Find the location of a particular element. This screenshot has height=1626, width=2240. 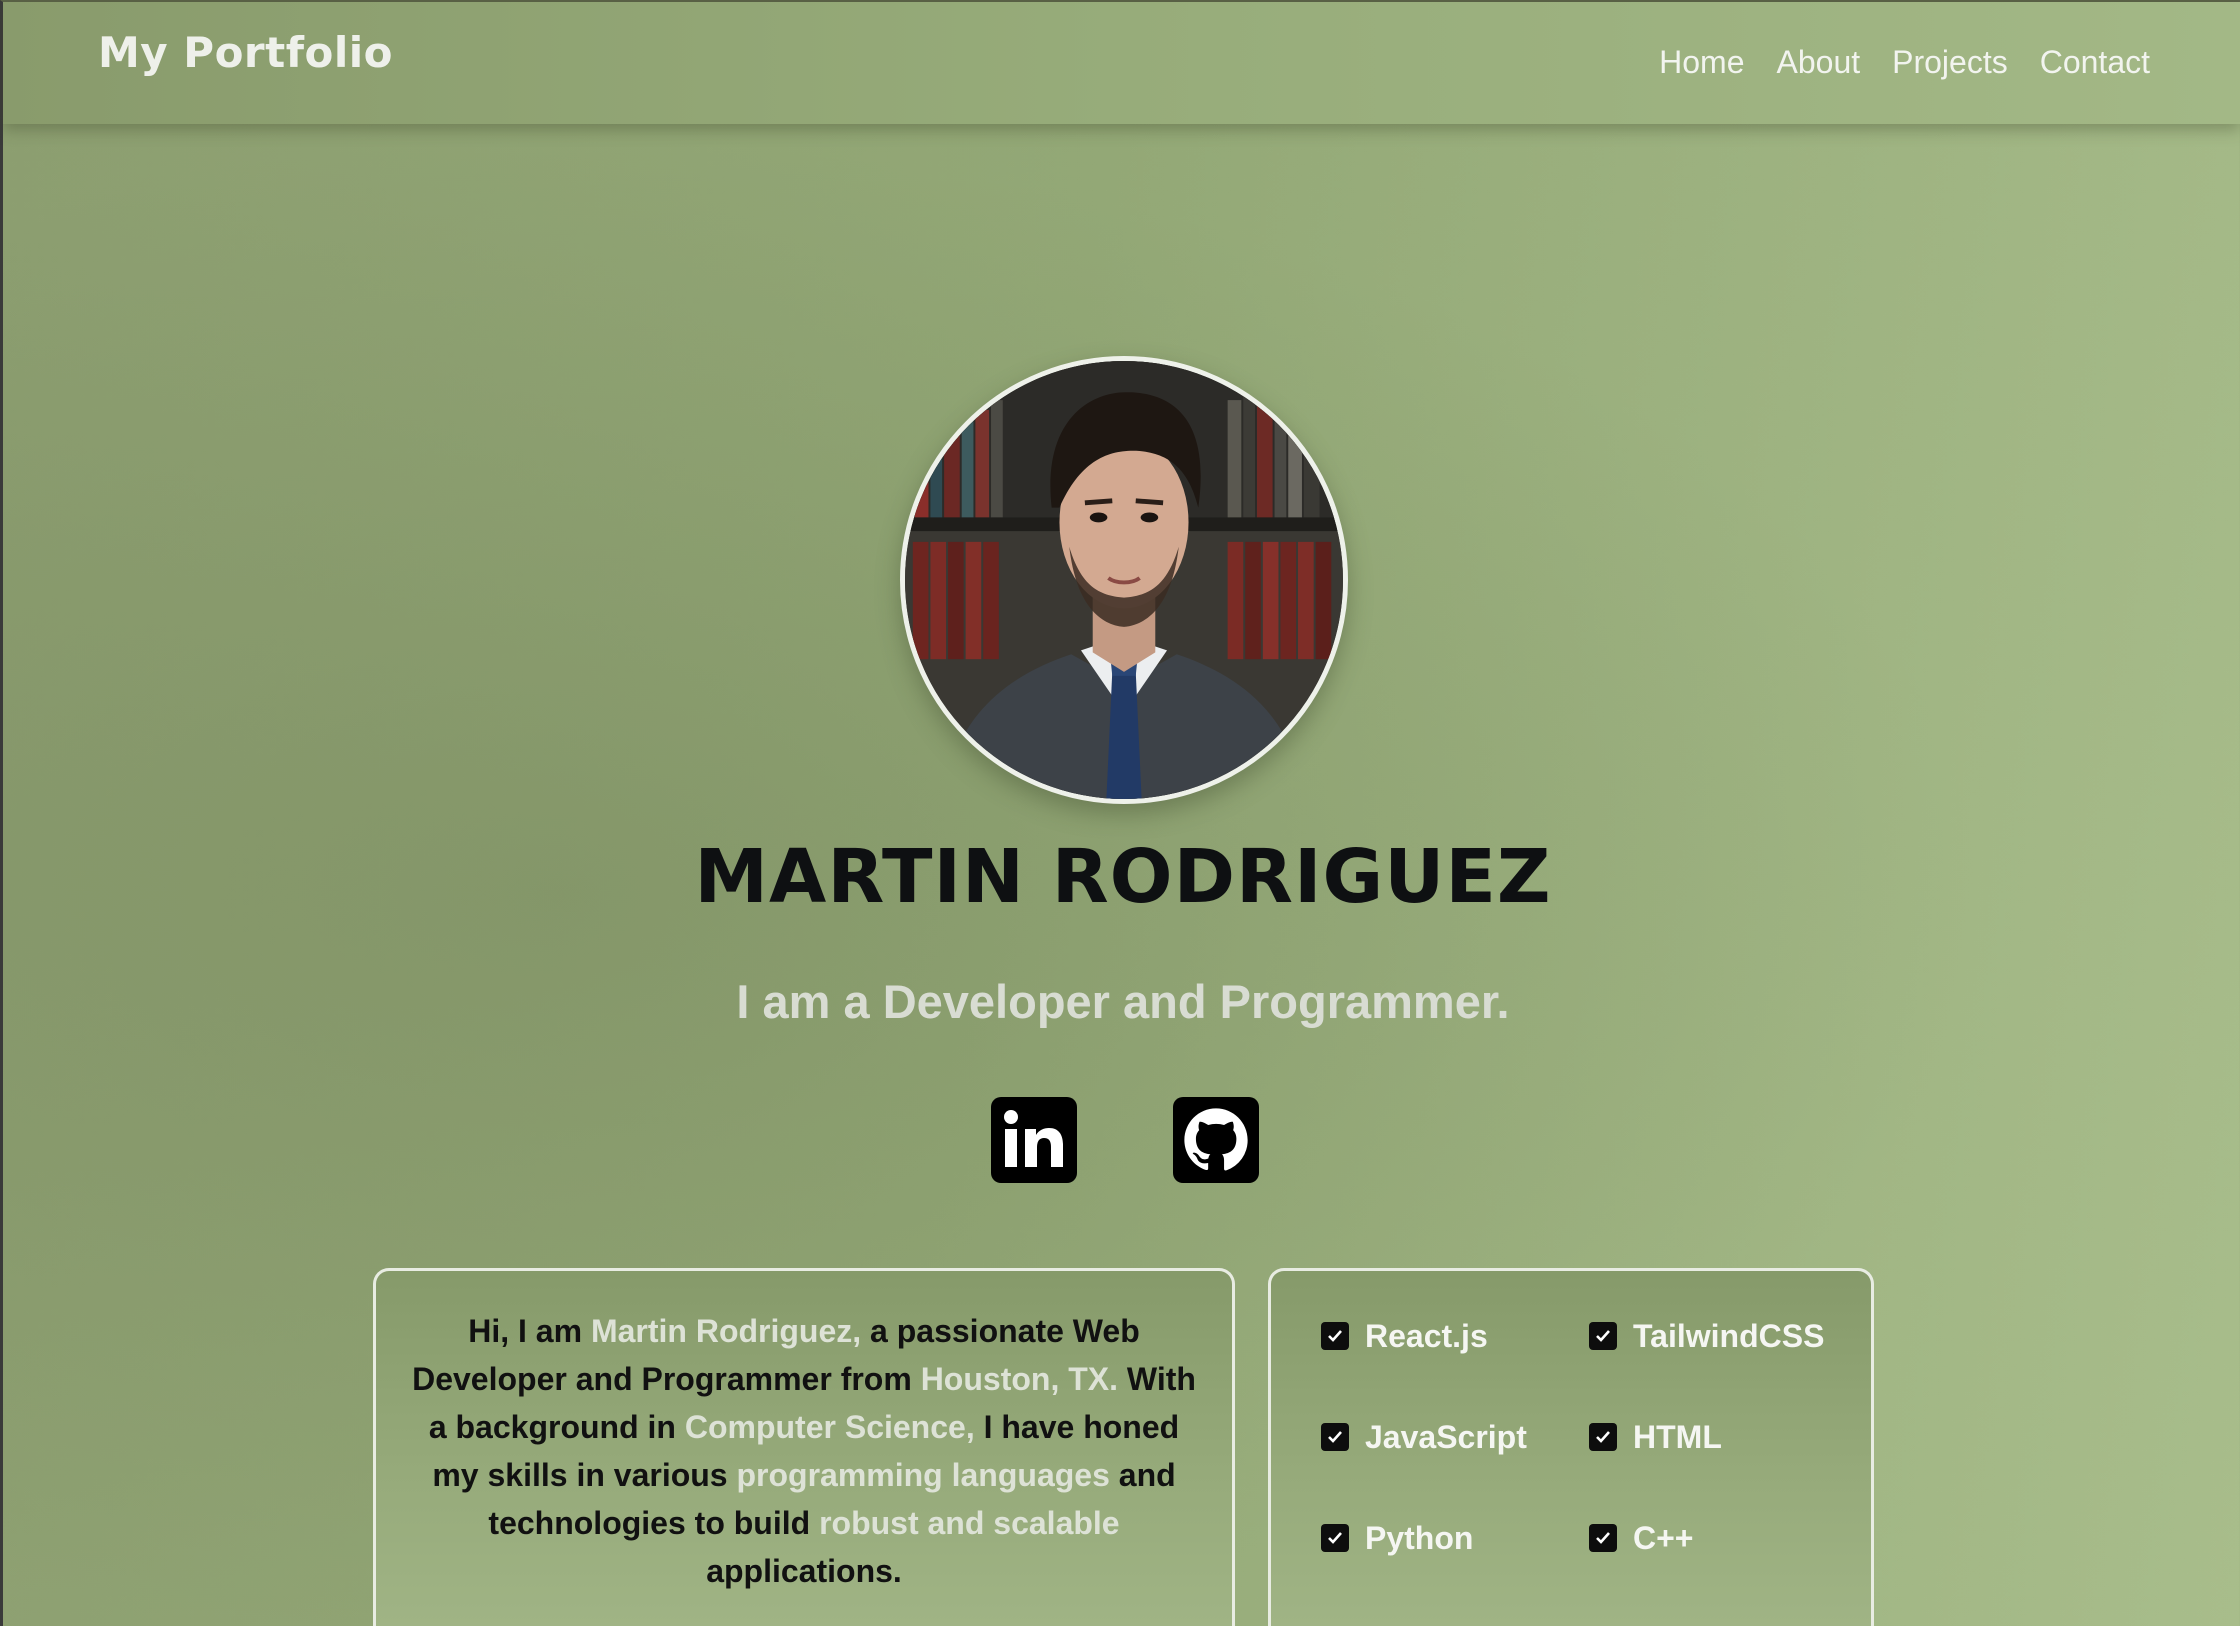

github-link is located at coordinates (1216, 1140).